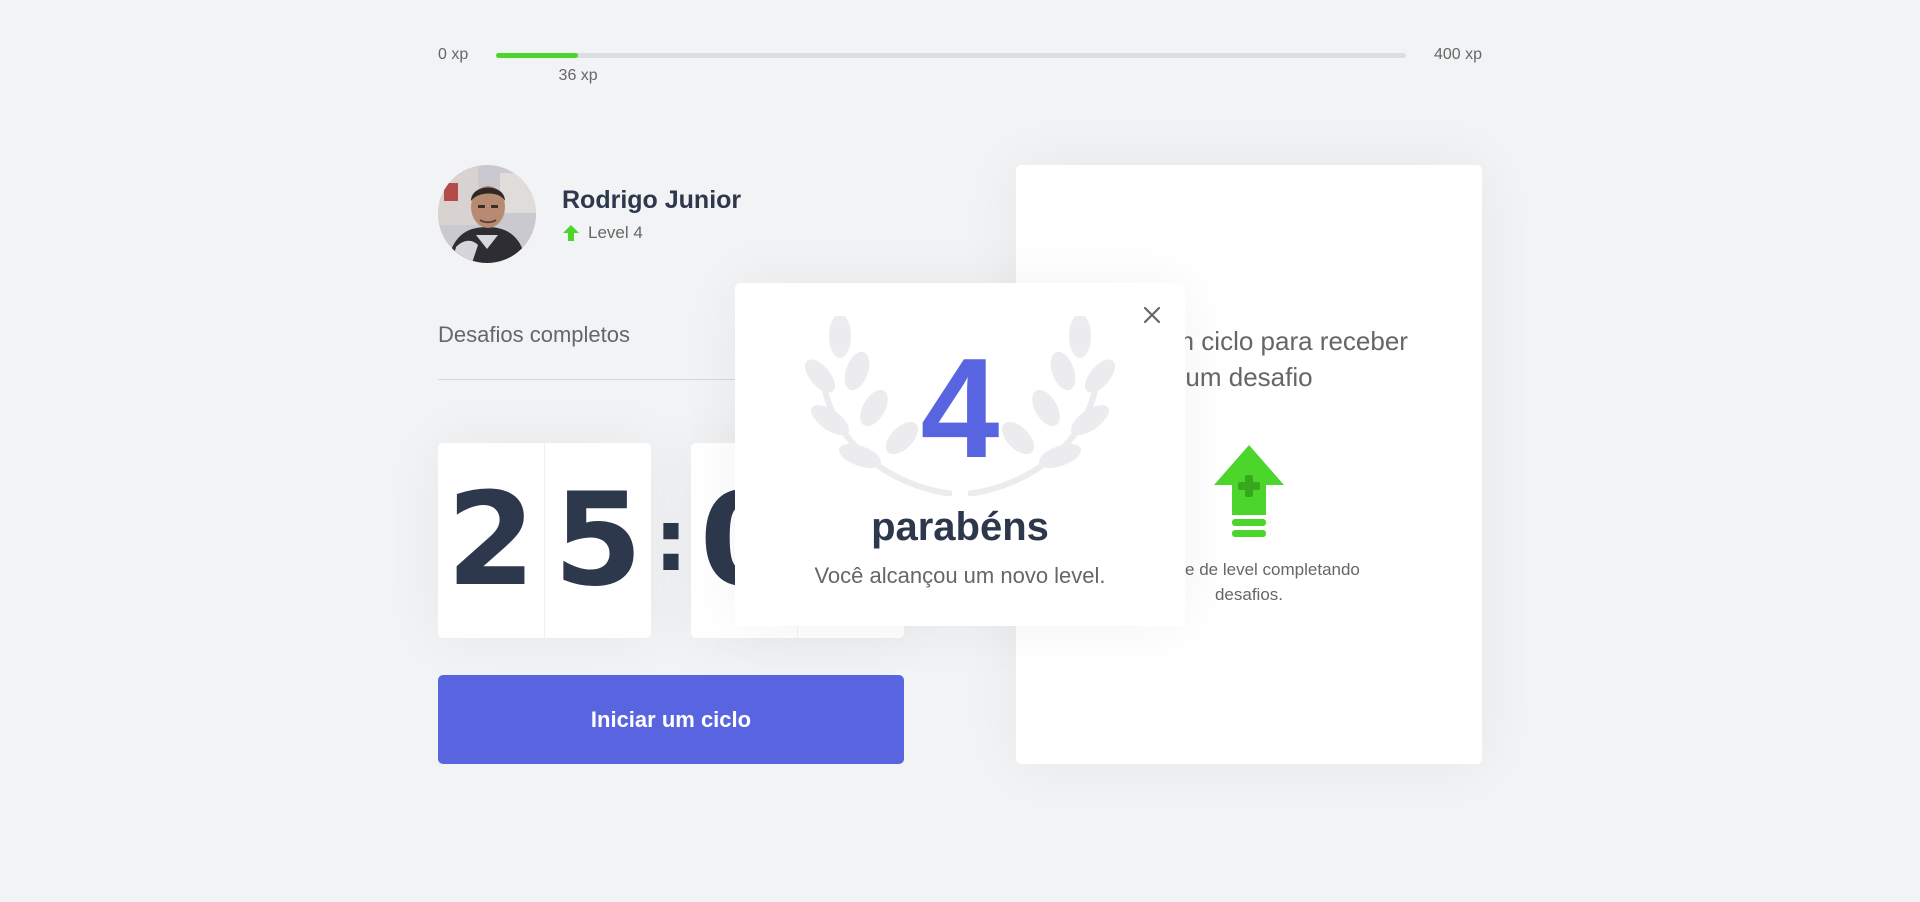  Describe the element at coordinates (537, 55) in the screenshot. I see `xp-progress-fill` at that location.